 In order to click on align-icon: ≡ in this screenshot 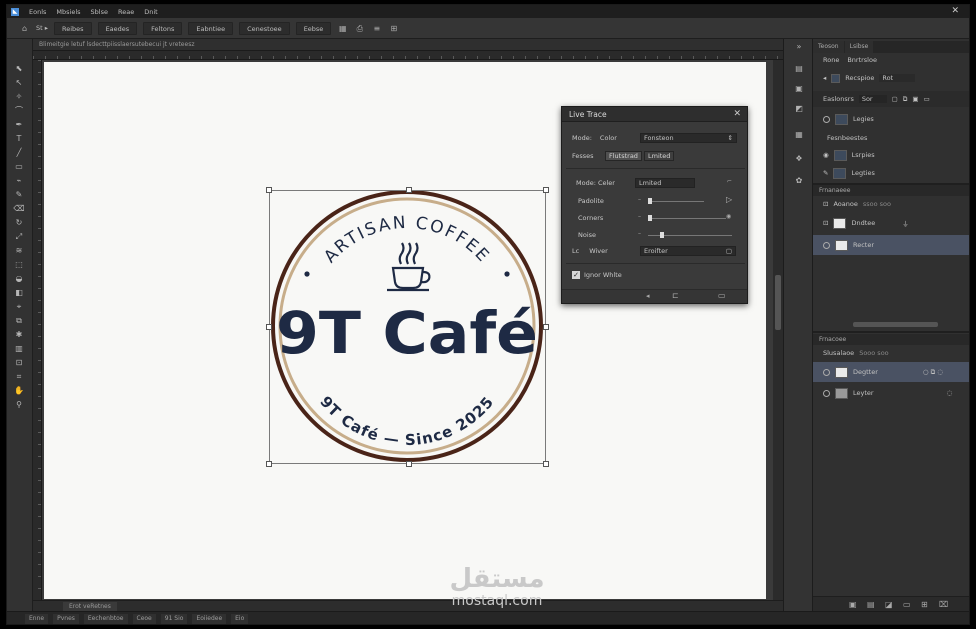, I will do `click(376, 28)`.